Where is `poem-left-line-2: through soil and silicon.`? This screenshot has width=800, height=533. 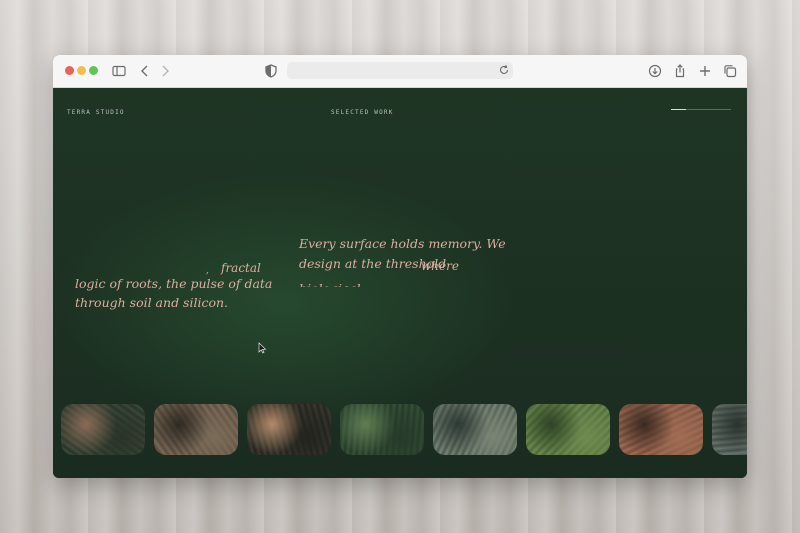 poem-left-line-2: through soil and silicon. is located at coordinates (151, 302).